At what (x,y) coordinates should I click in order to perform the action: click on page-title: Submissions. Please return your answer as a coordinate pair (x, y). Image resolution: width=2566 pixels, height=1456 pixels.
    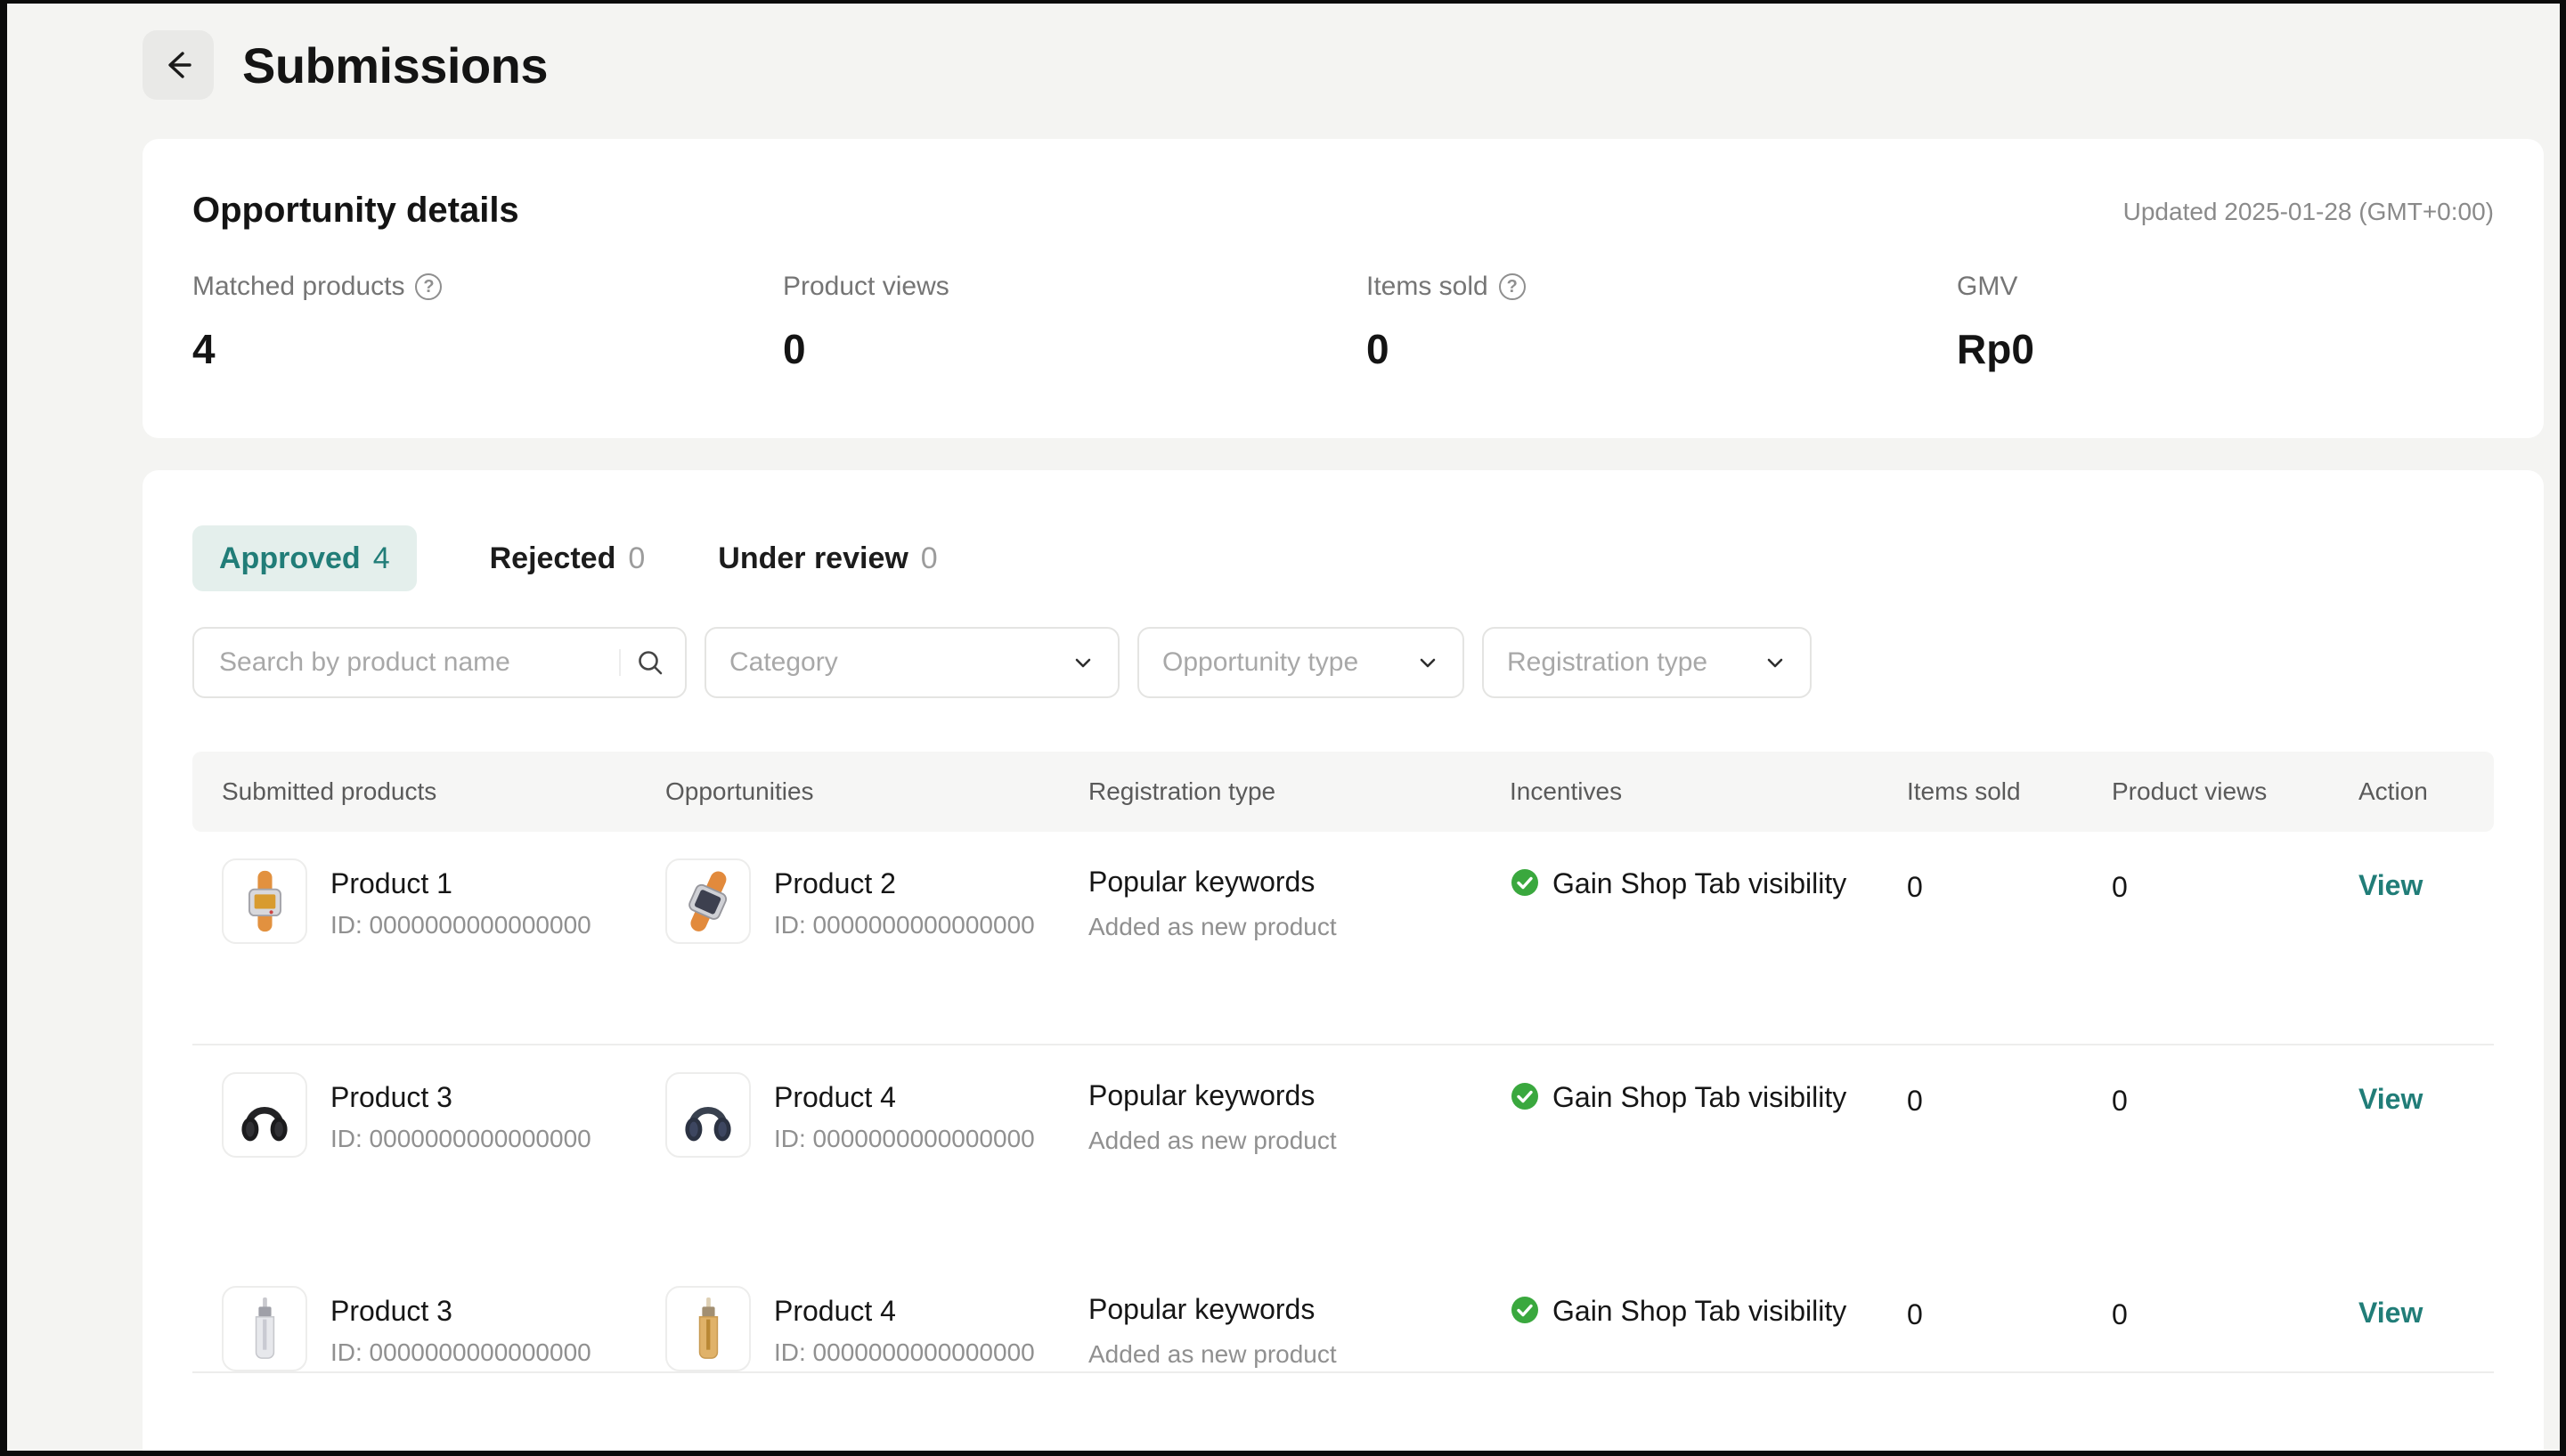
    Looking at the image, I should click on (395, 65).